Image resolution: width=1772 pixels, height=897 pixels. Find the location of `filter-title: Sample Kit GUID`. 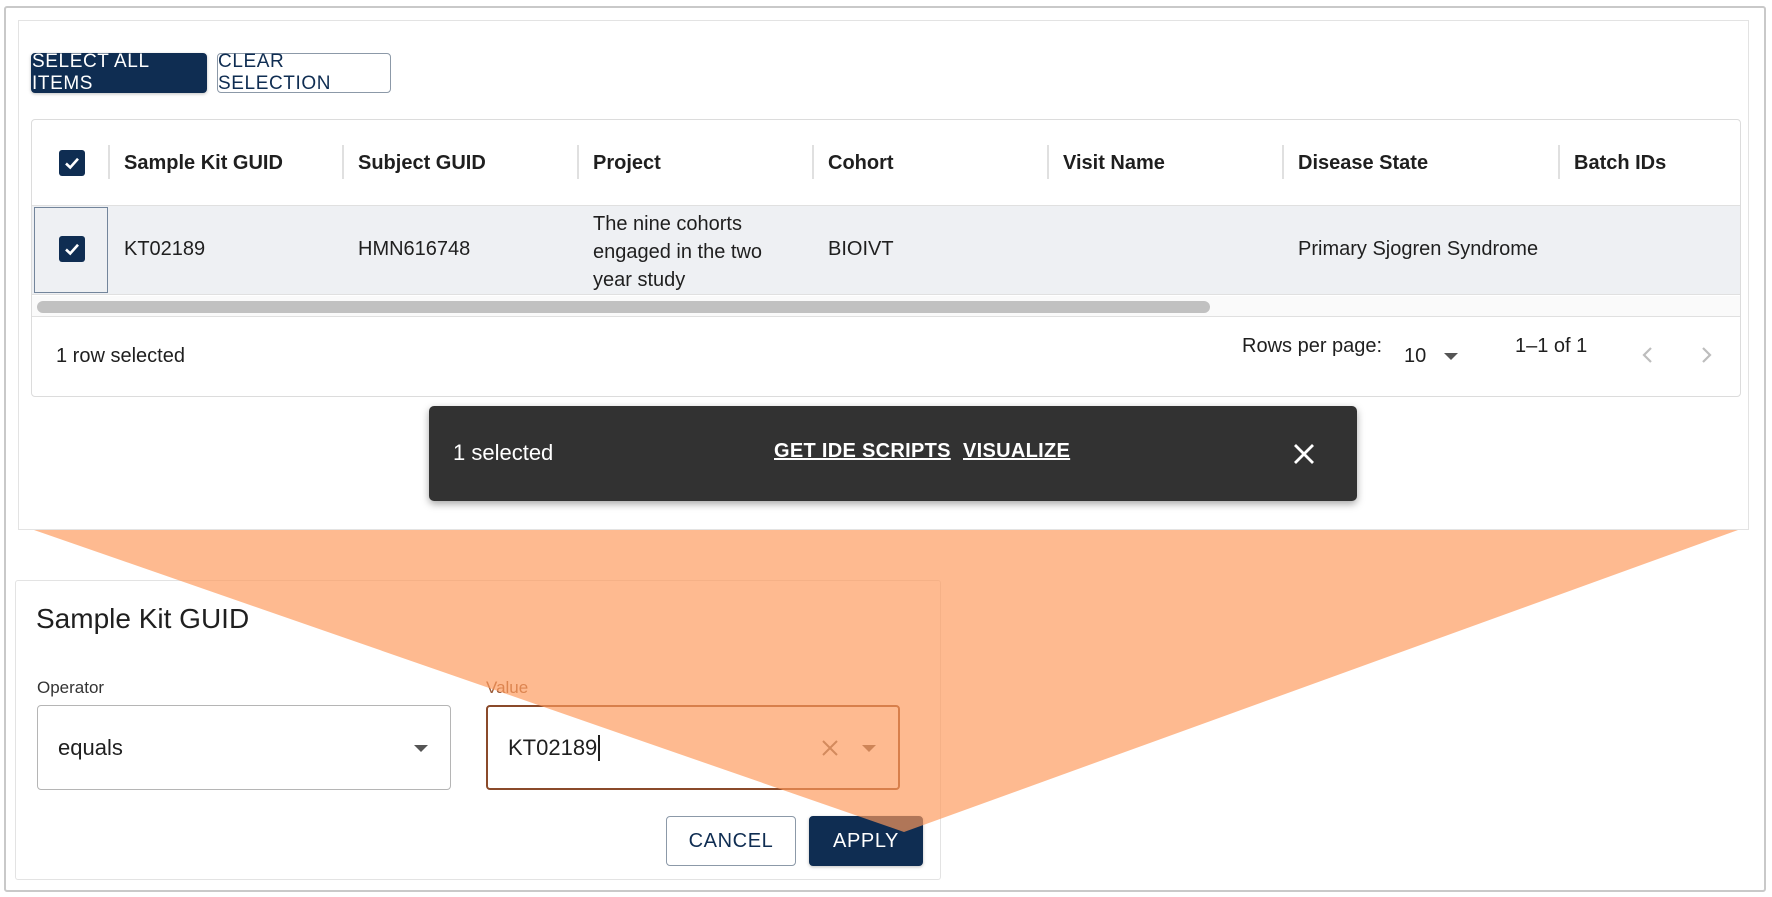

filter-title: Sample Kit GUID is located at coordinates (143, 618).